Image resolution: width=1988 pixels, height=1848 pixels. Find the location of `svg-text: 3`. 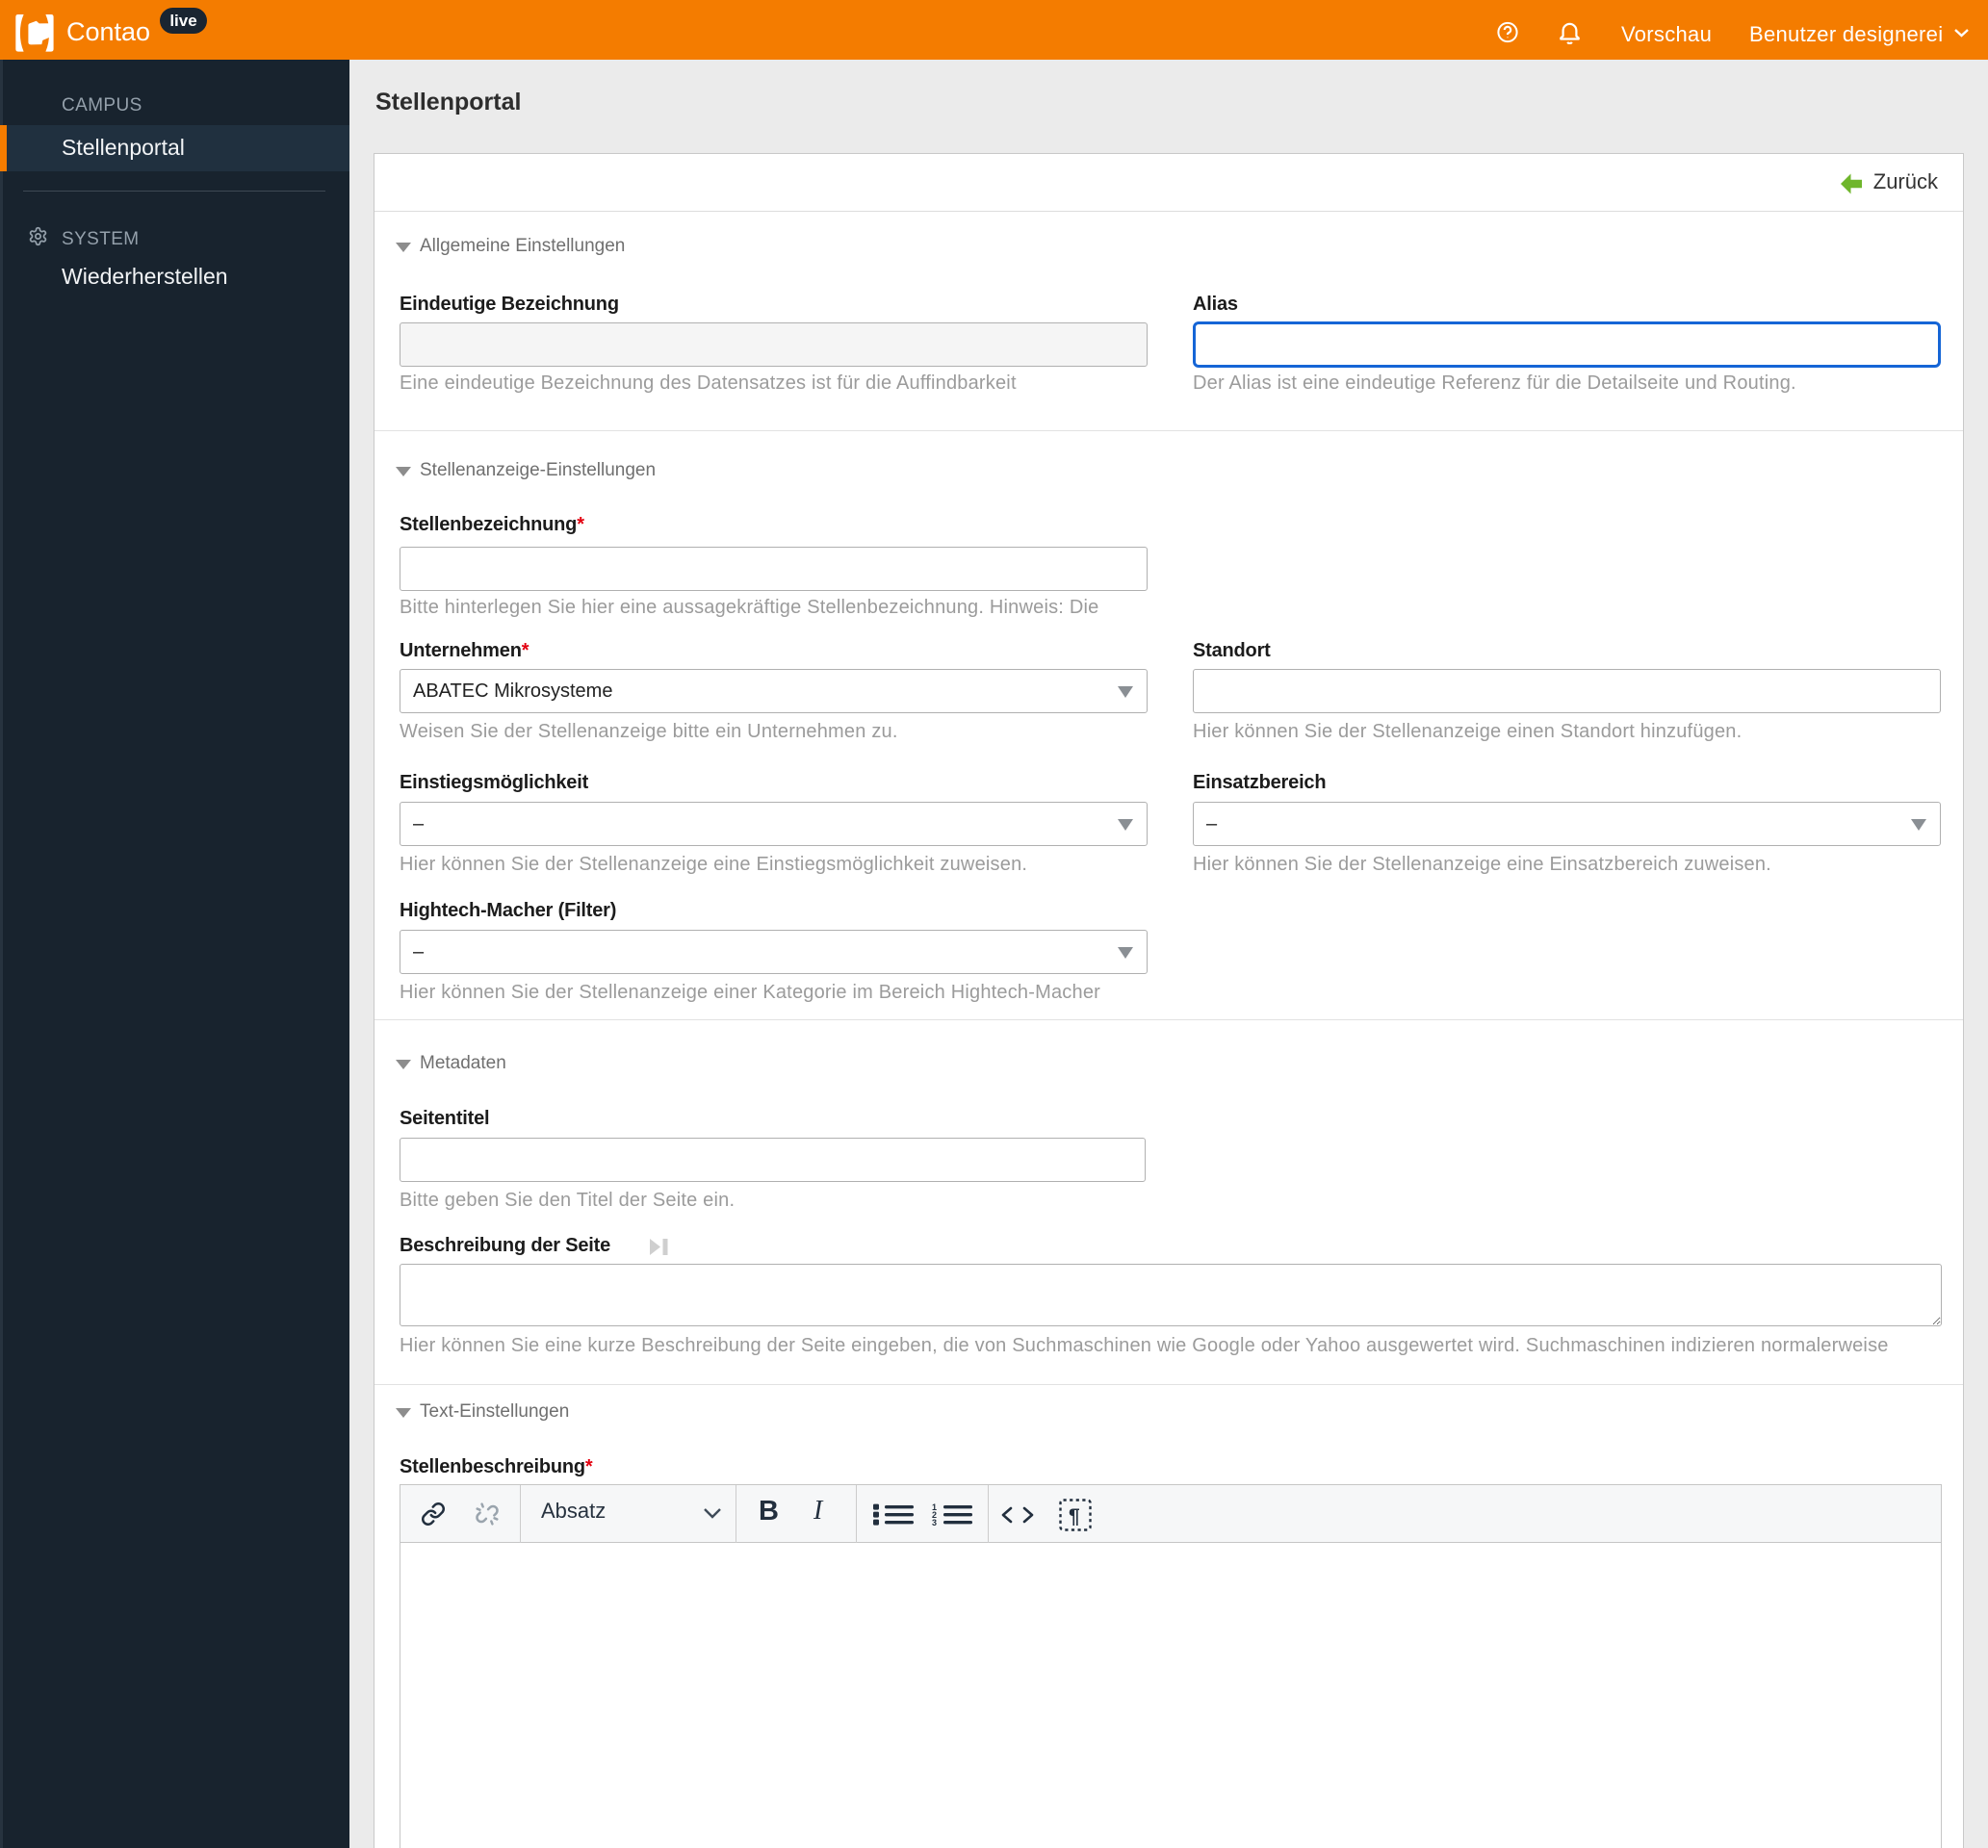

svg-text: 3 is located at coordinates (935, 1522).